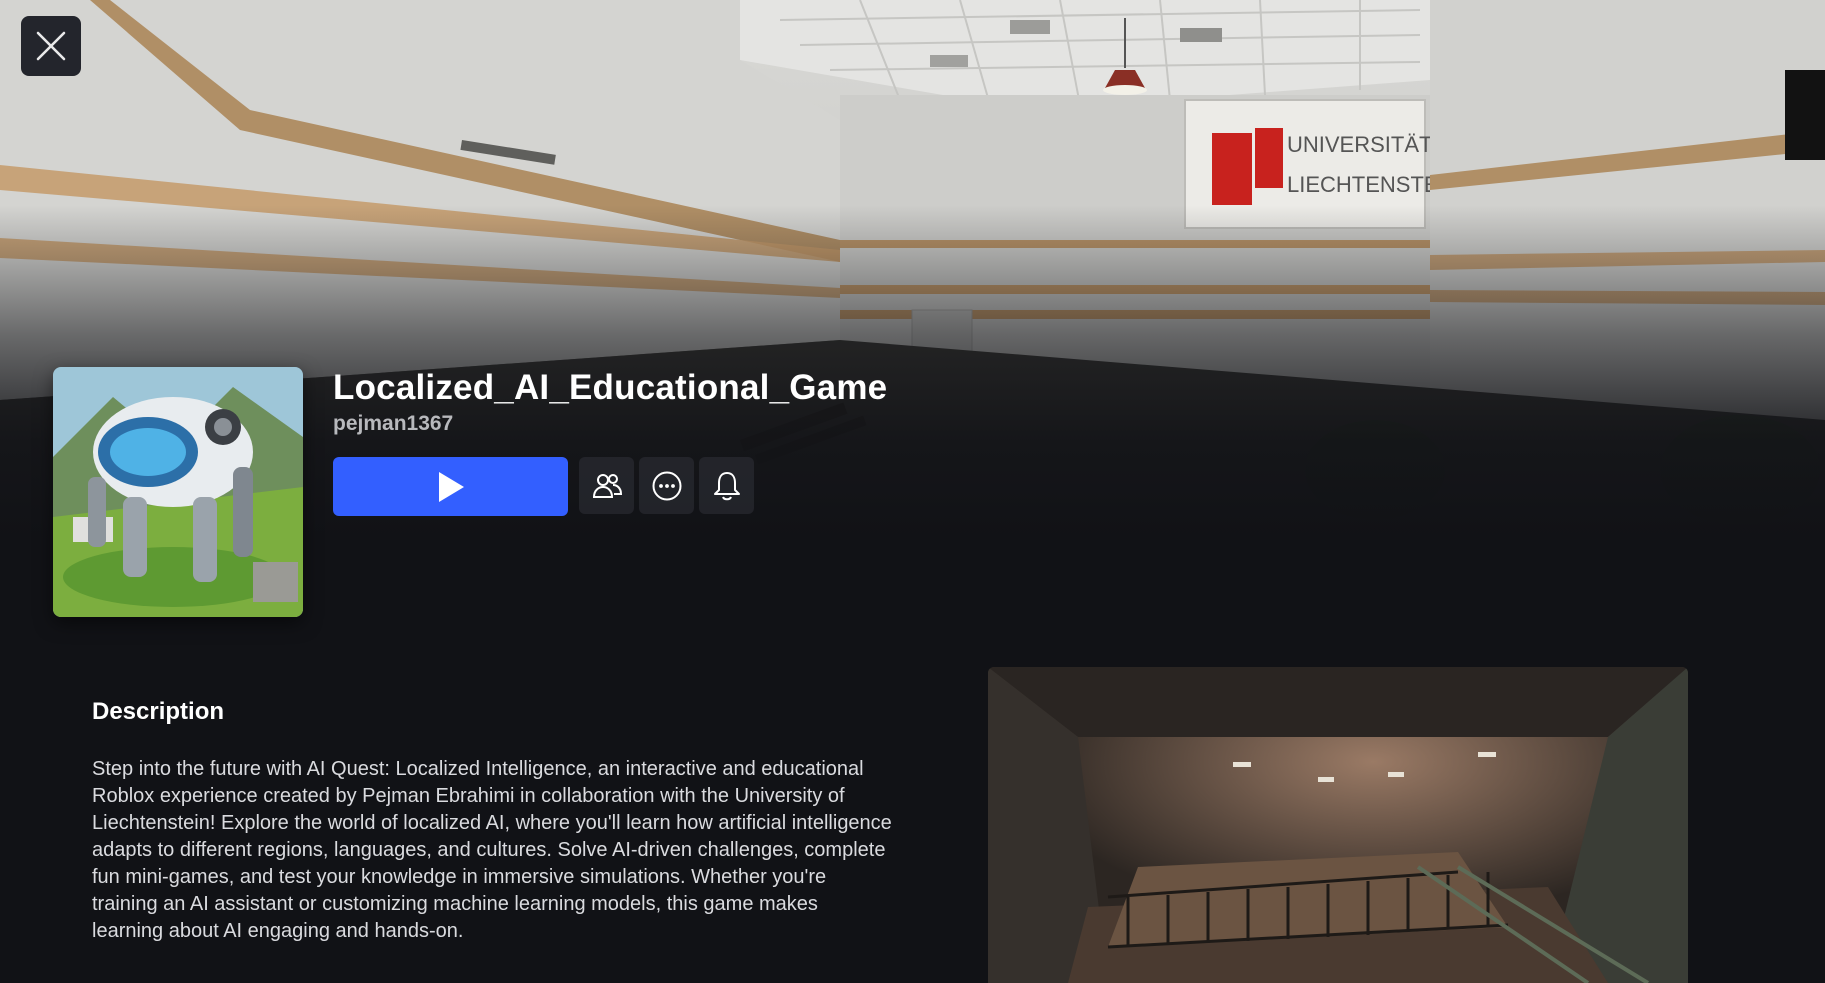  What do you see at coordinates (158, 711) in the screenshot?
I see `description-heading: Description` at bounding box center [158, 711].